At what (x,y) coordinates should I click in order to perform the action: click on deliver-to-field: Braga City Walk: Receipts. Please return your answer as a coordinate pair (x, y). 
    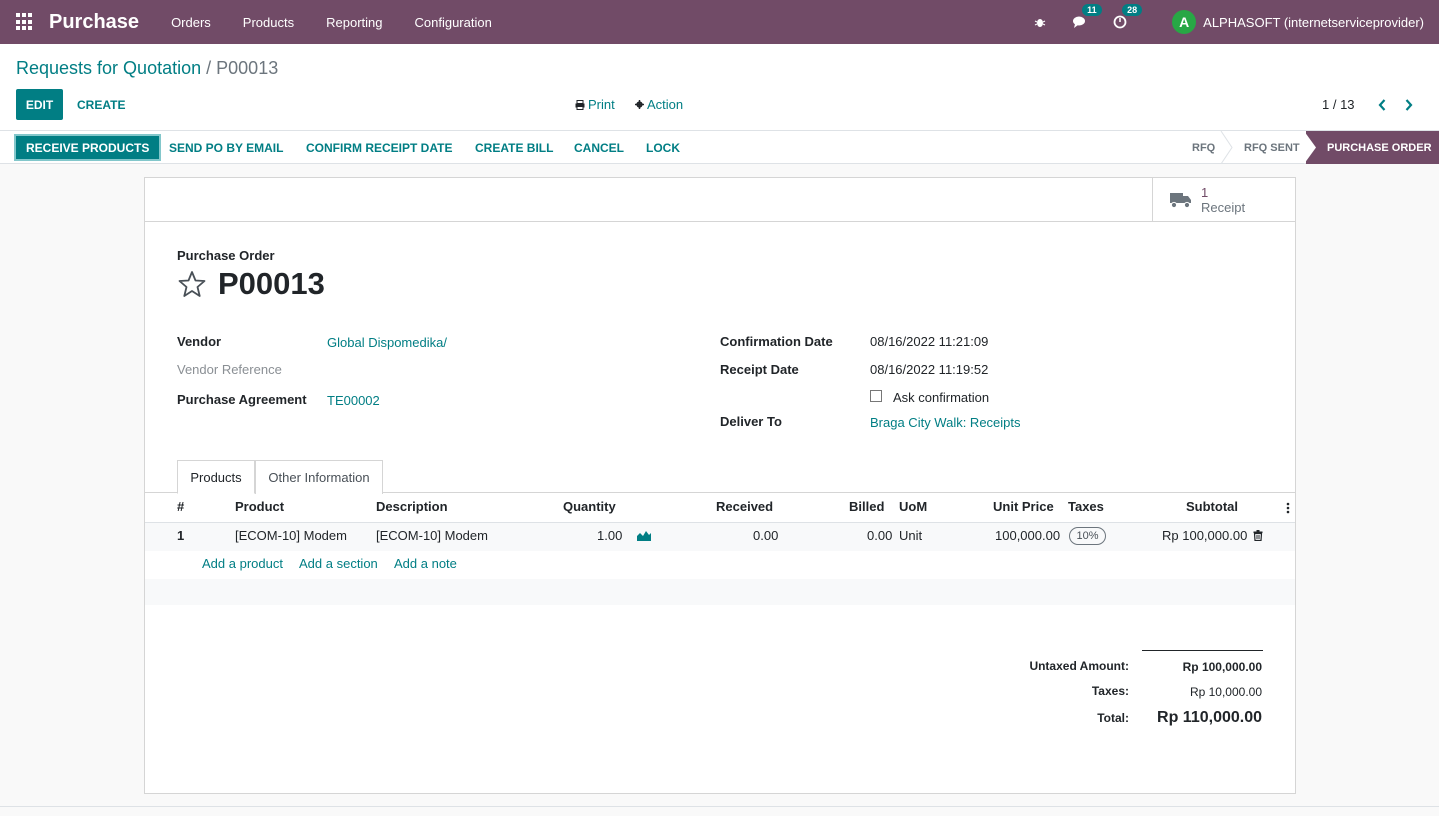
    Looking at the image, I should click on (945, 422).